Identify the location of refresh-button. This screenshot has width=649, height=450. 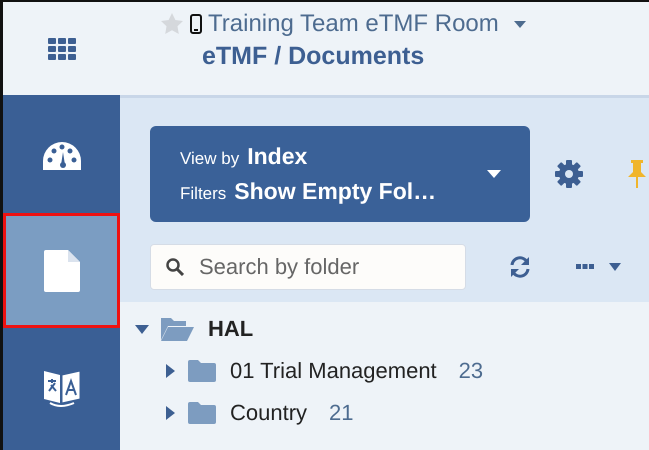
(520, 267).